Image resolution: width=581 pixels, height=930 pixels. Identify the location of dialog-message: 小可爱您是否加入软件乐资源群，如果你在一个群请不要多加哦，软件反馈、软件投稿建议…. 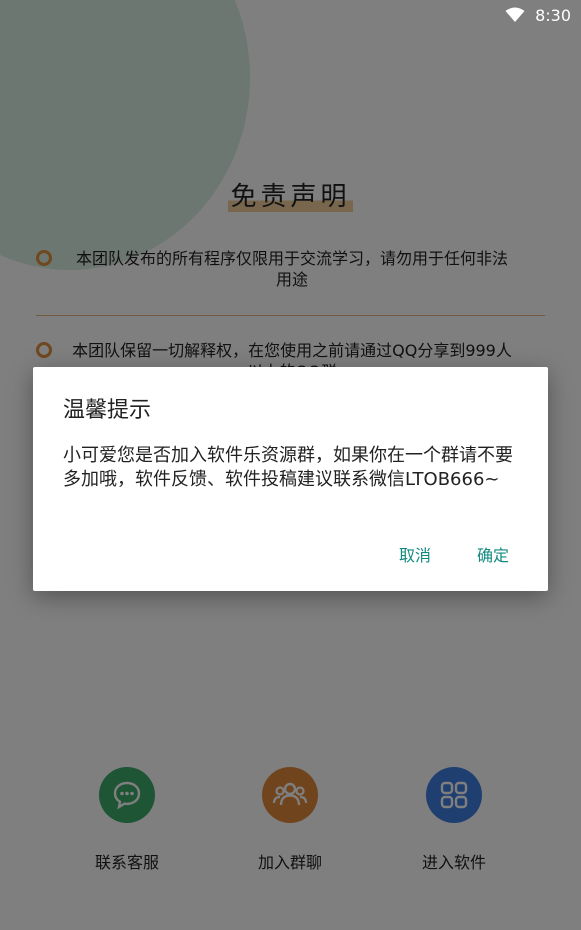
(288, 467).